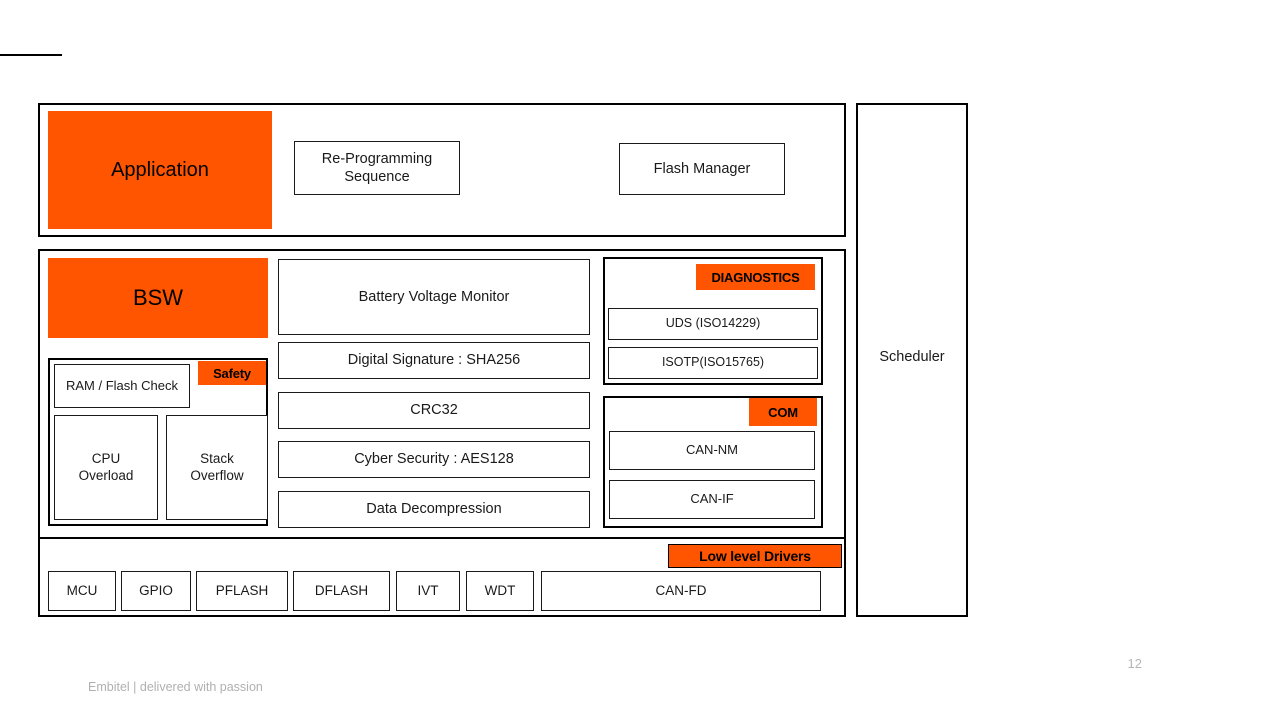 Image resolution: width=1280 pixels, height=720 pixels. I want to click on gpio-box: GPIO, so click(156, 591).